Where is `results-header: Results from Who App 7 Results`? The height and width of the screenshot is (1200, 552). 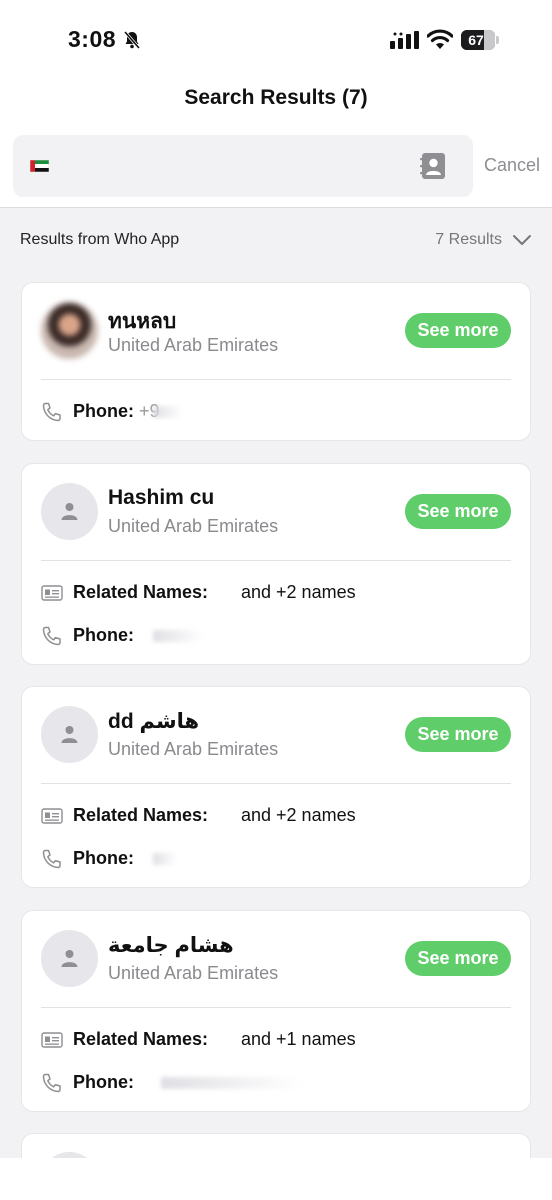 results-header: Results from Who App 7 Results is located at coordinates (276, 242).